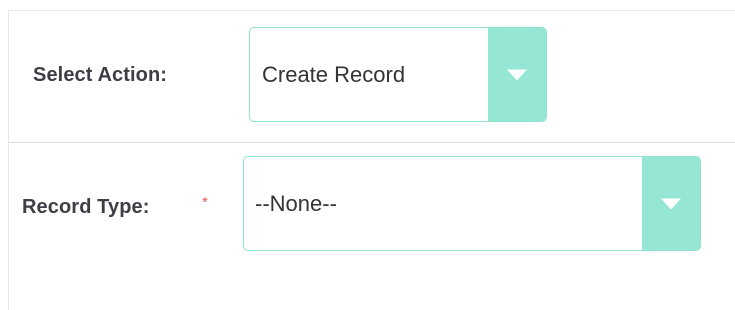 The width and height of the screenshot is (735, 310). I want to click on section-divider, so click(372, 142).